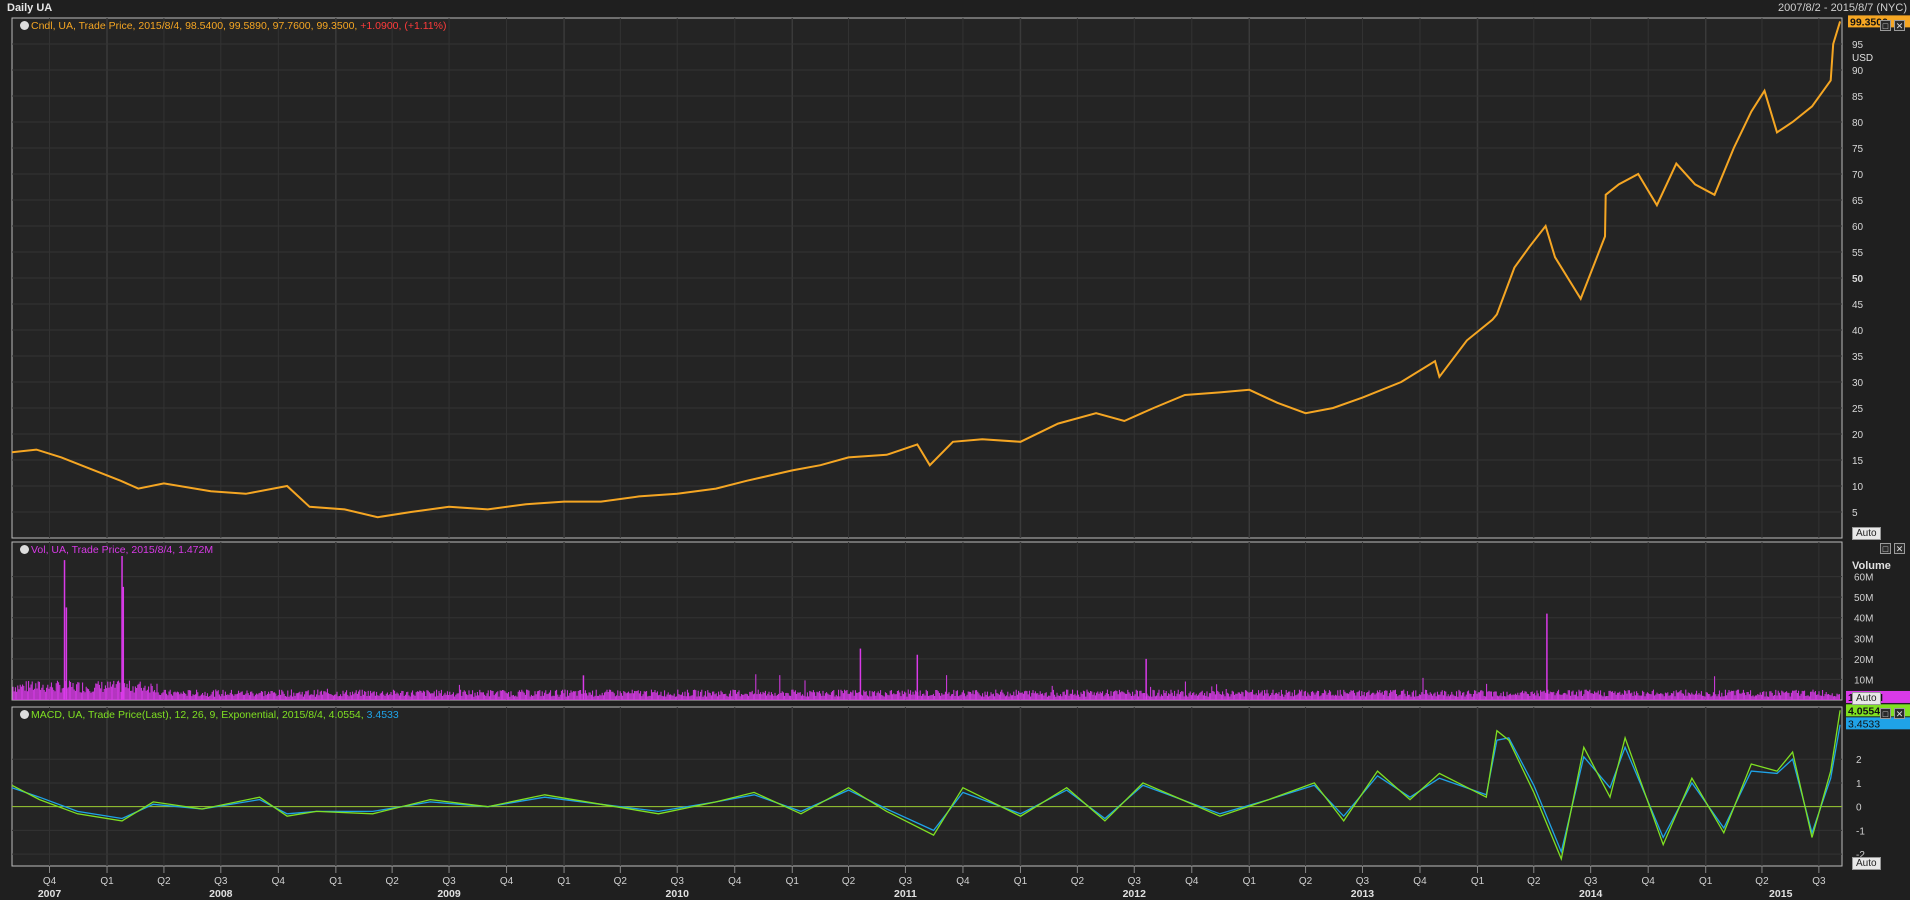 The width and height of the screenshot is (1910, 900). Describe the element at coordinates (1863, 619) in the screenshot. I see `y-tick-label: 40M` at that location.